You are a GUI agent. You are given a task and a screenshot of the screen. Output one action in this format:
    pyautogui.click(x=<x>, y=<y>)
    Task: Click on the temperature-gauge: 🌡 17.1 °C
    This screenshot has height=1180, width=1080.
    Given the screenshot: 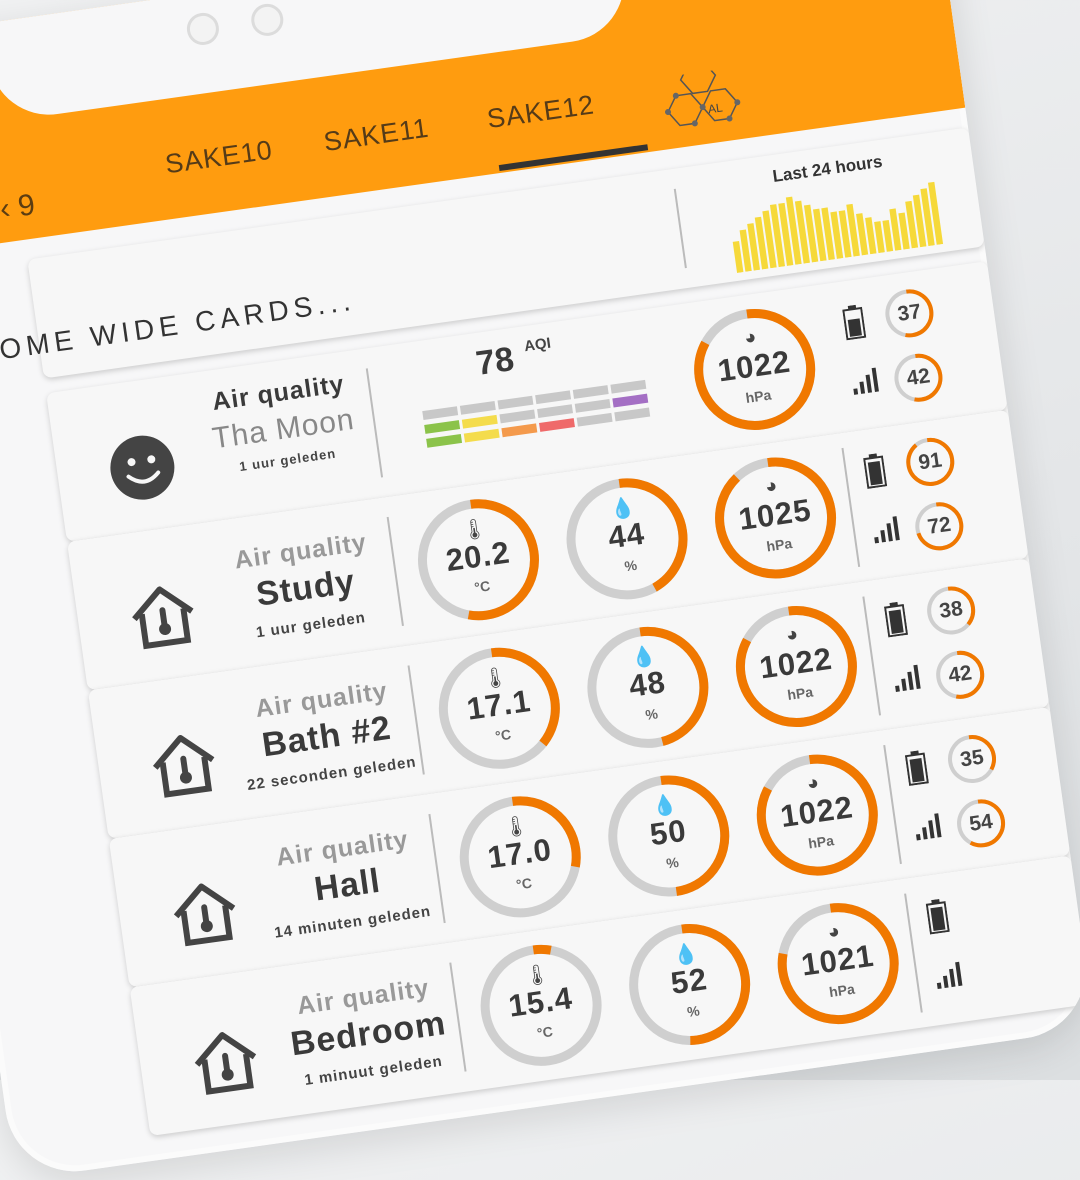 What is the action you would take?
    pyautogui.click(x=499, y=708)
    